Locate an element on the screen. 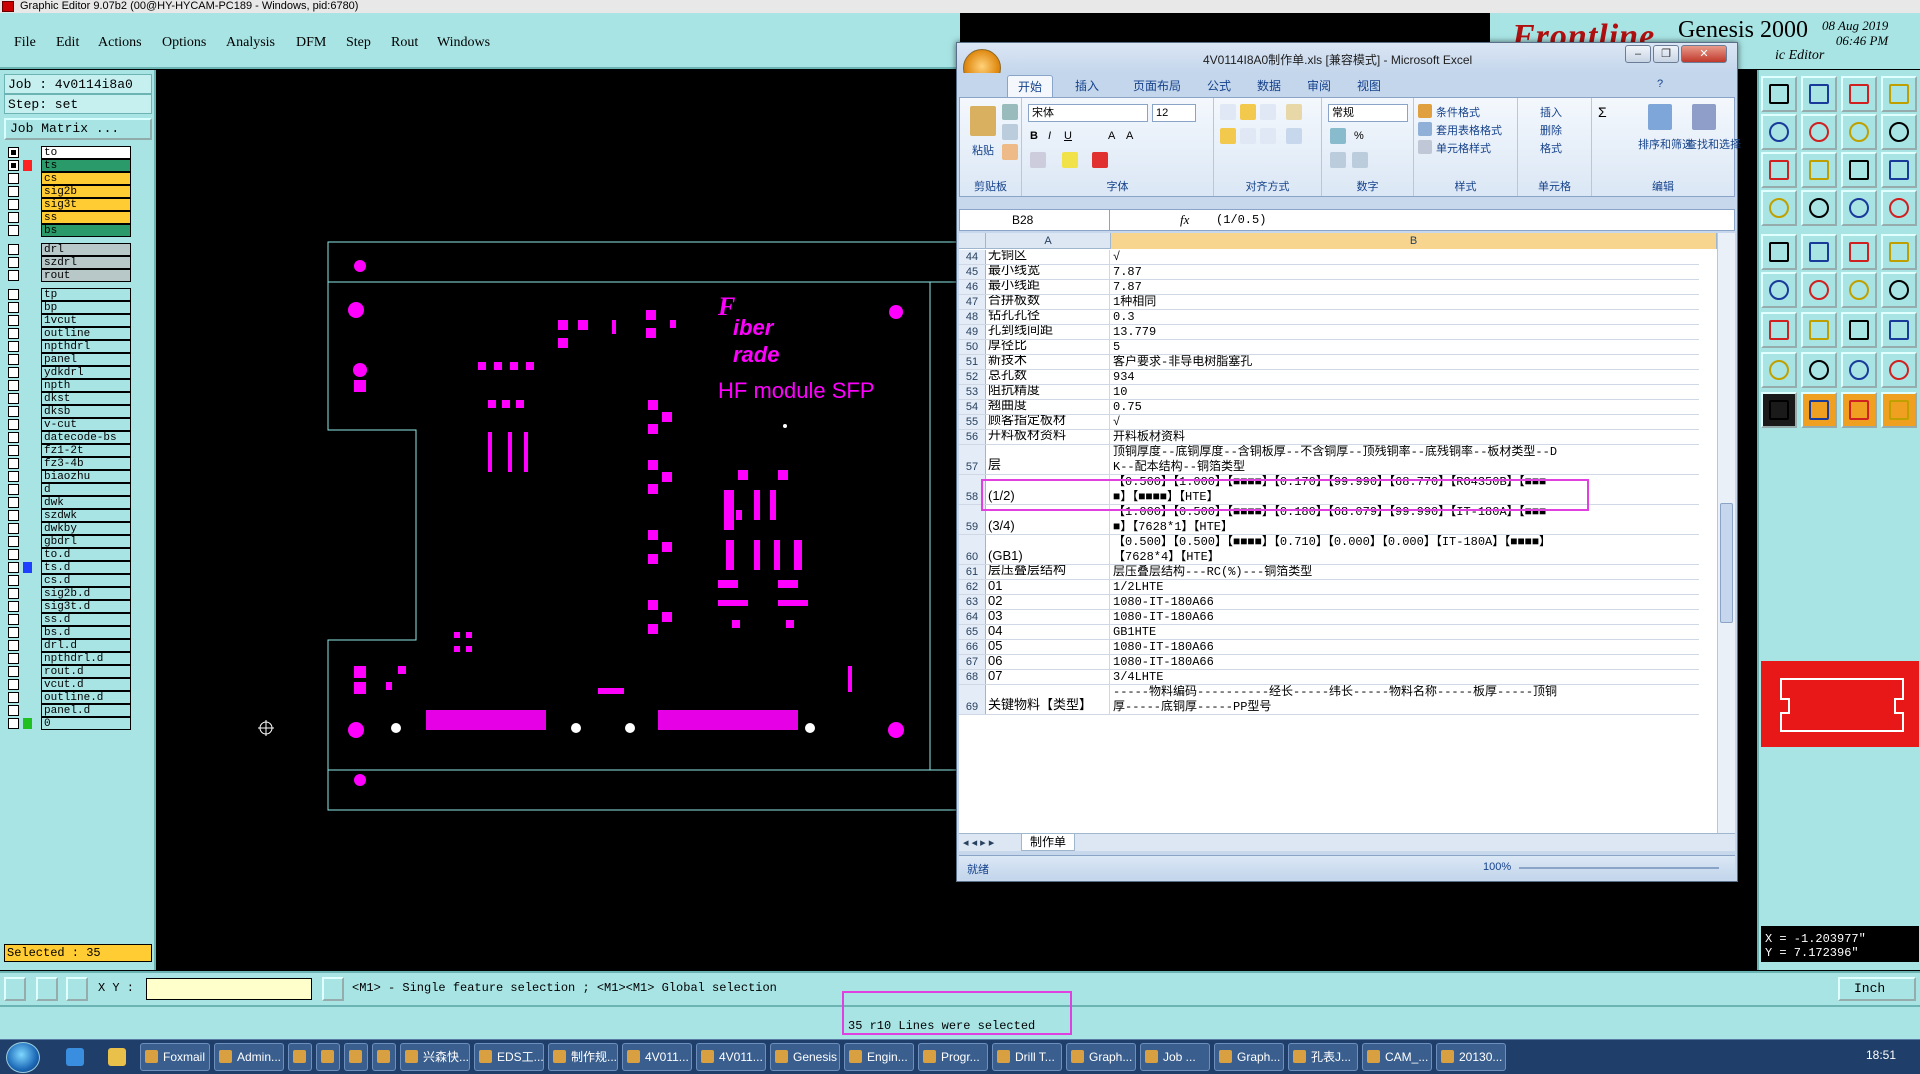 Image resolution: width=1920 pixels, height=1074 pixels. layer-row: ts.d is located at coordinates (69, 568).